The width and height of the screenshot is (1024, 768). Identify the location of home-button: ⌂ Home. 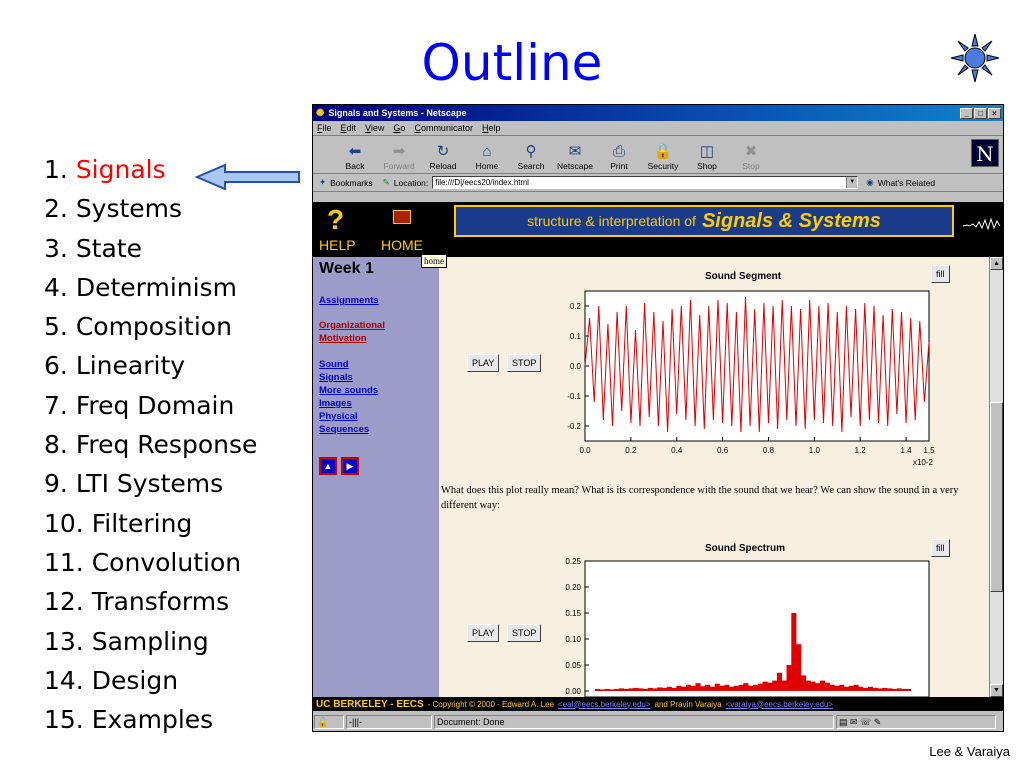
(487, 158).